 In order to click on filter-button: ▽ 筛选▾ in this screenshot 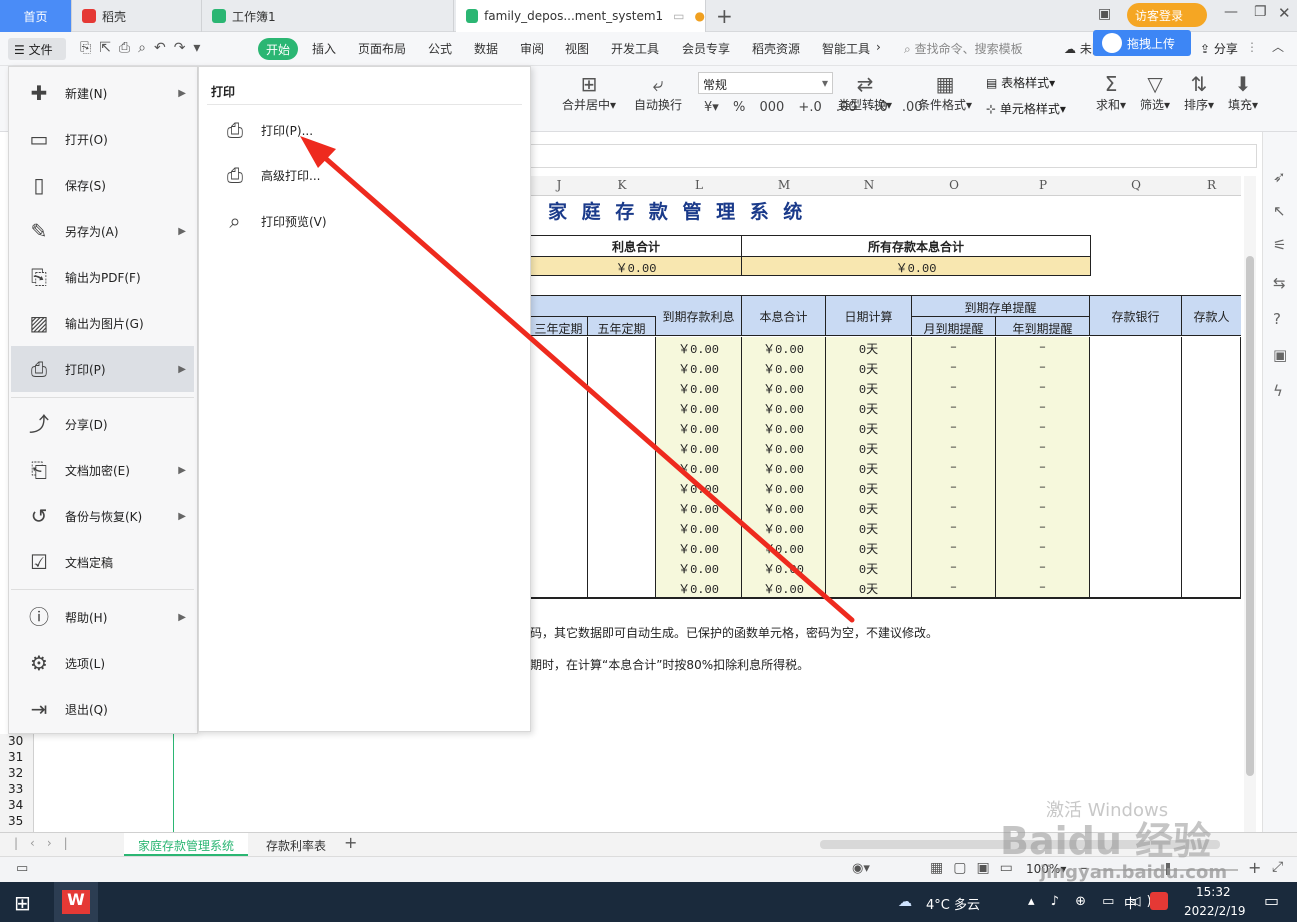, I will do `click(1155, 92)`.